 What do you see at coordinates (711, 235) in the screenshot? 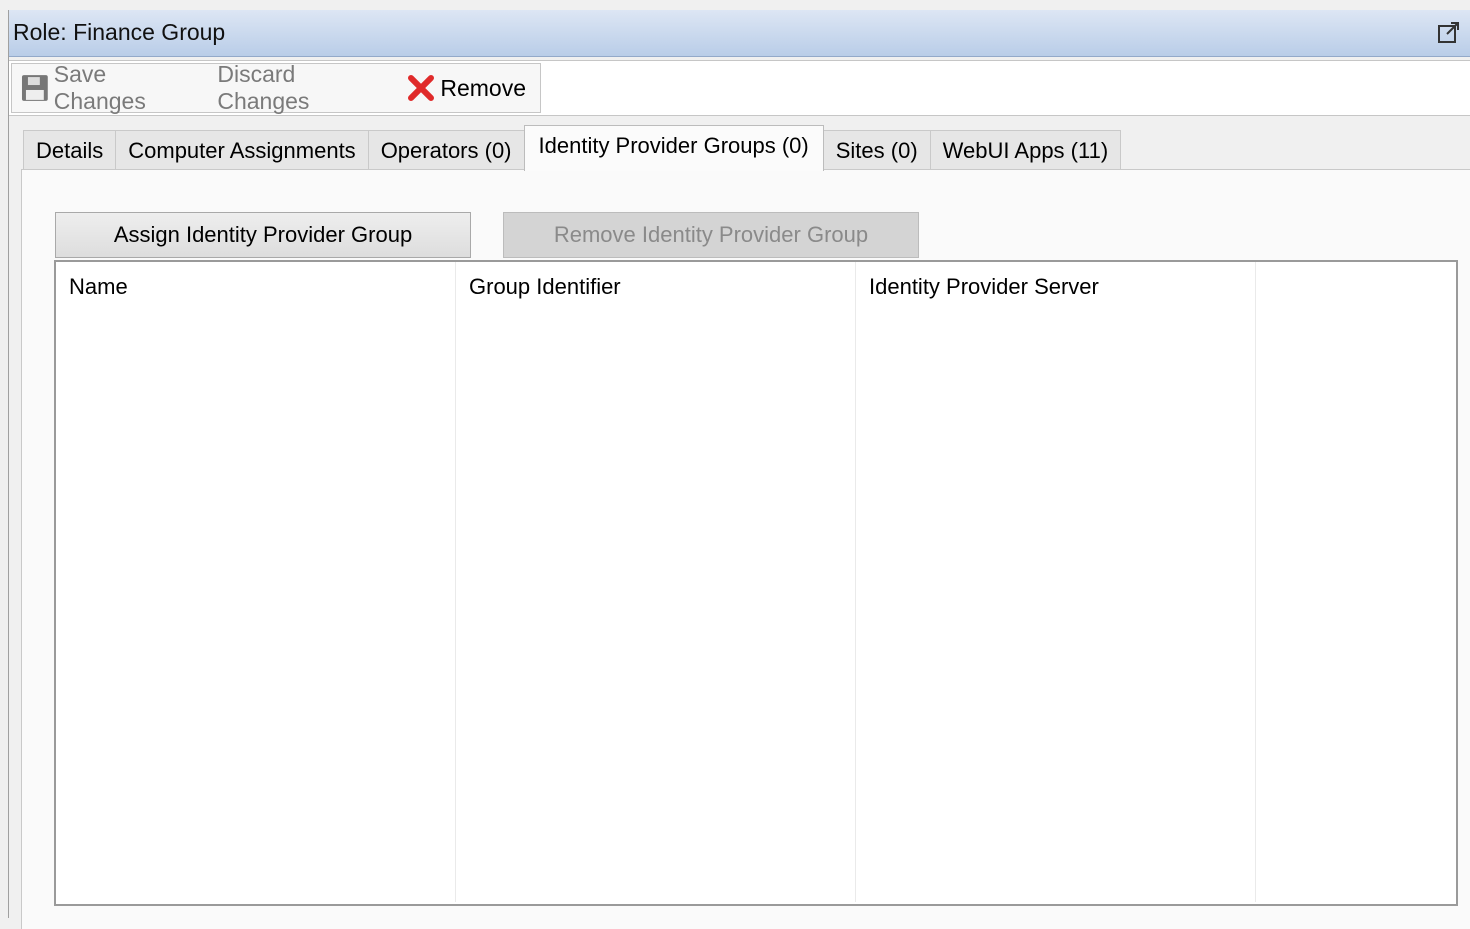
I see `remove-identity-provider-group-button: Remove Identity Provider Group` at bounding box center [711, 235].